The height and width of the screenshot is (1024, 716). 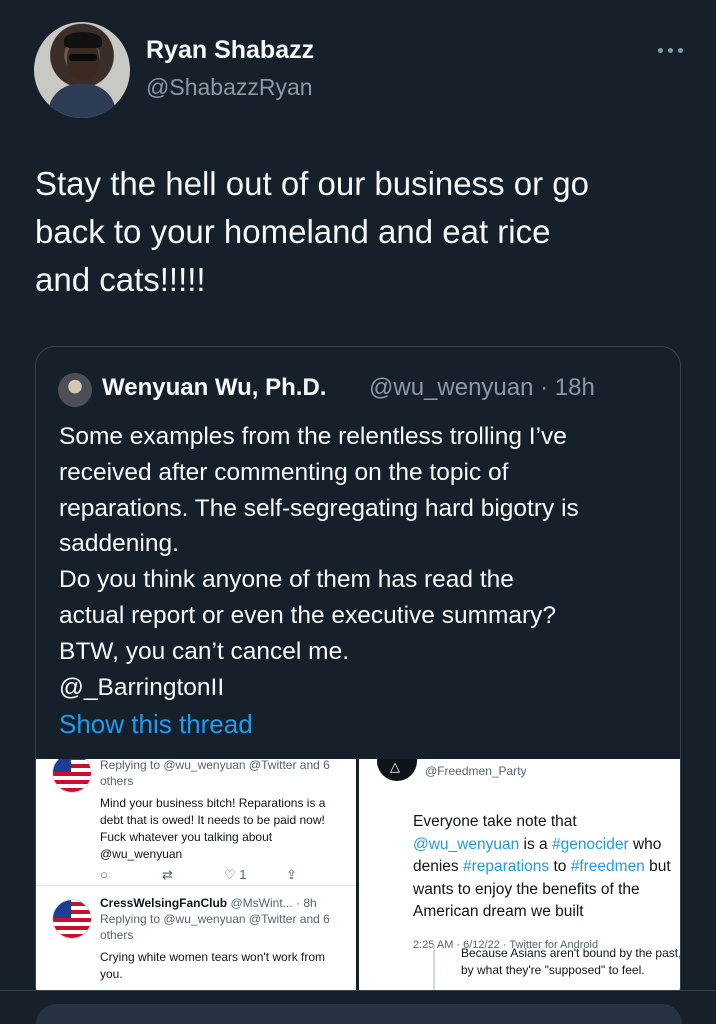 What do you see at coordinates (214, 387) in the screenshot?
I see `quoted-author-name: Wenyuan Wu, Ph.D.` at bounding box center [214, 387].